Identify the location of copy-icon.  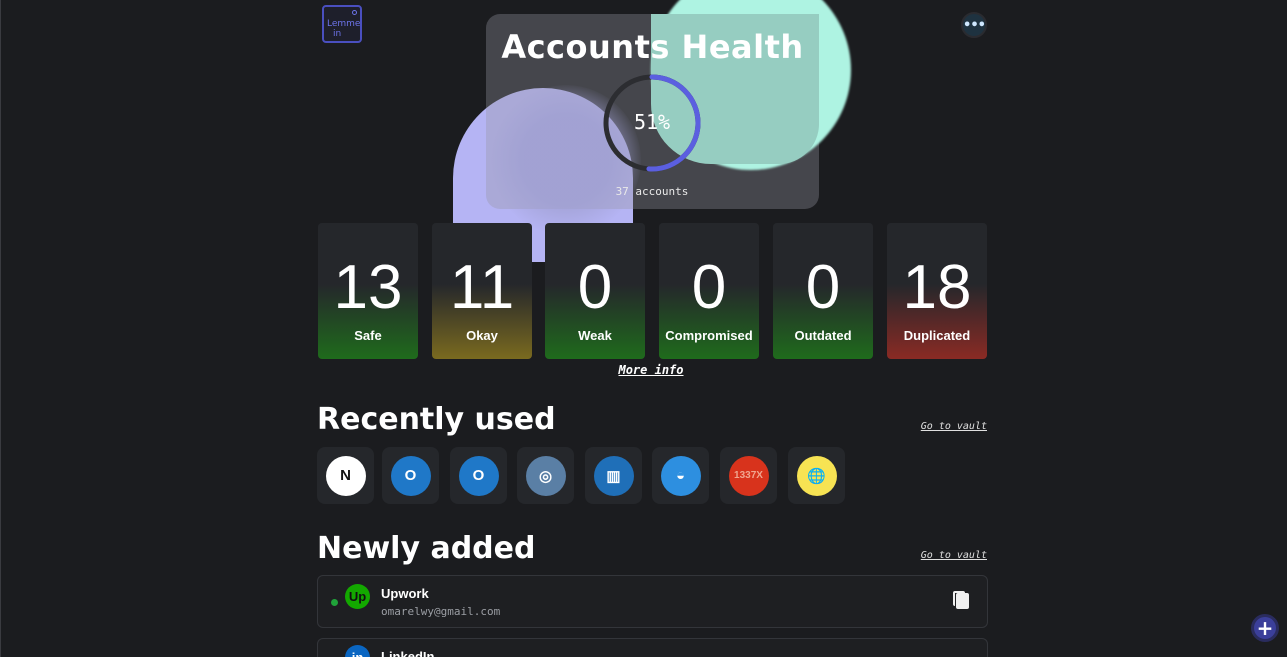
(961, 600).